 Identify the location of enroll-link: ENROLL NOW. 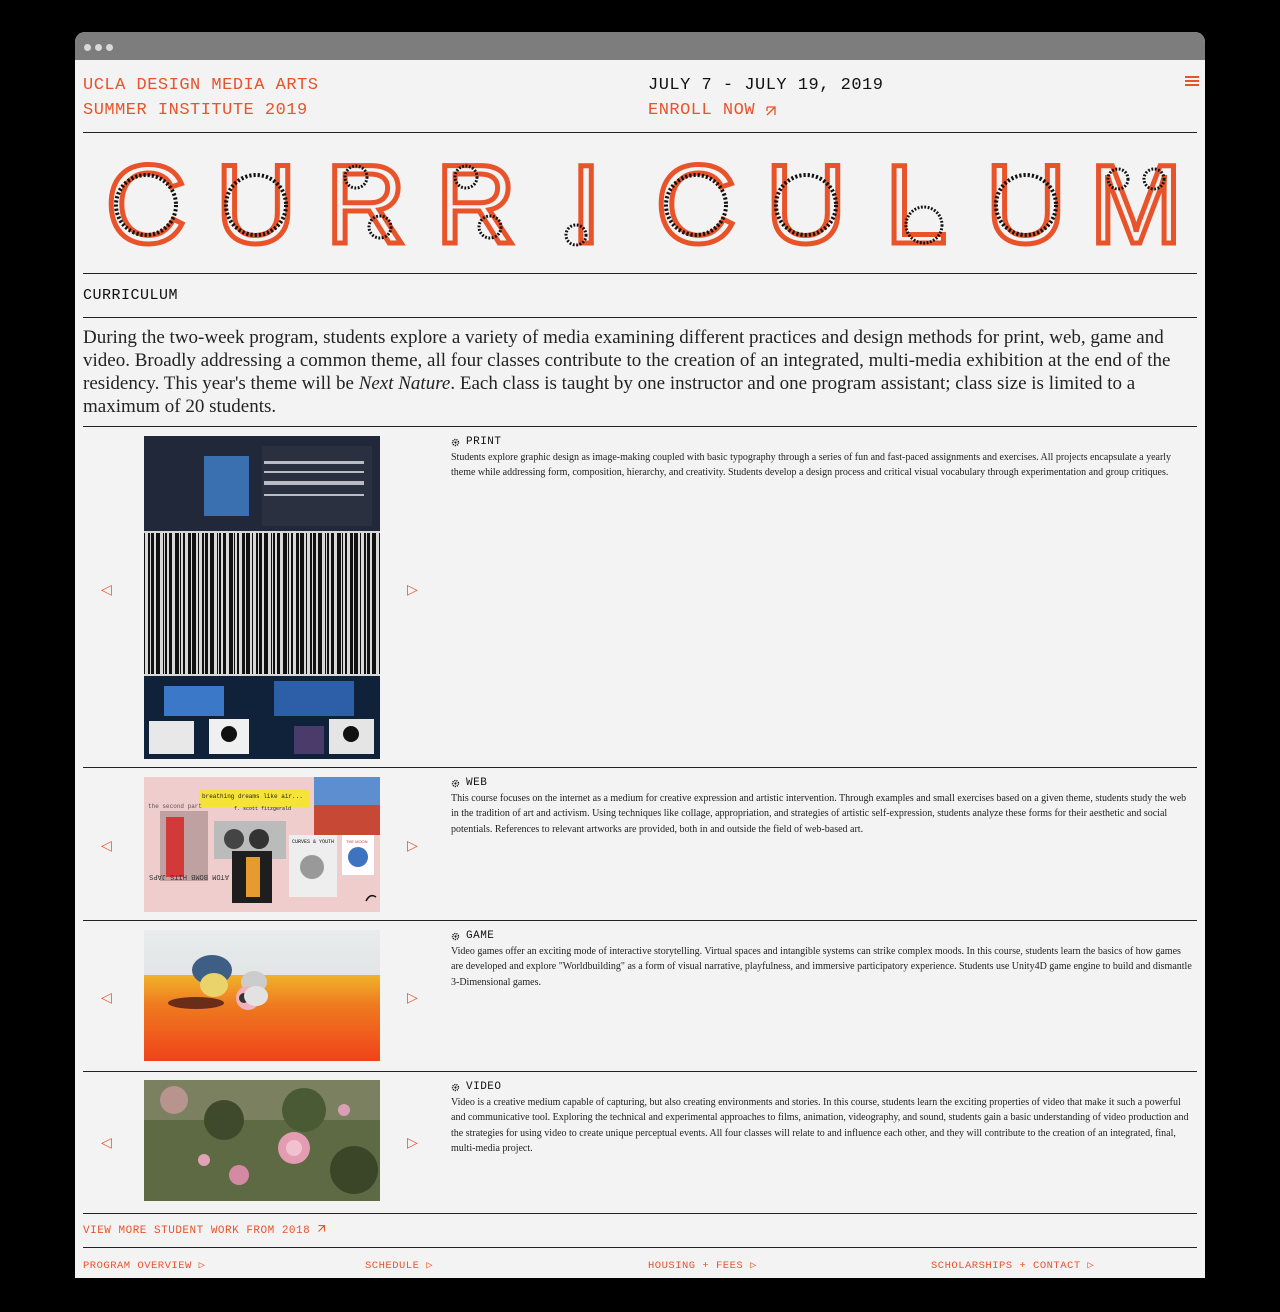
(712, 110).